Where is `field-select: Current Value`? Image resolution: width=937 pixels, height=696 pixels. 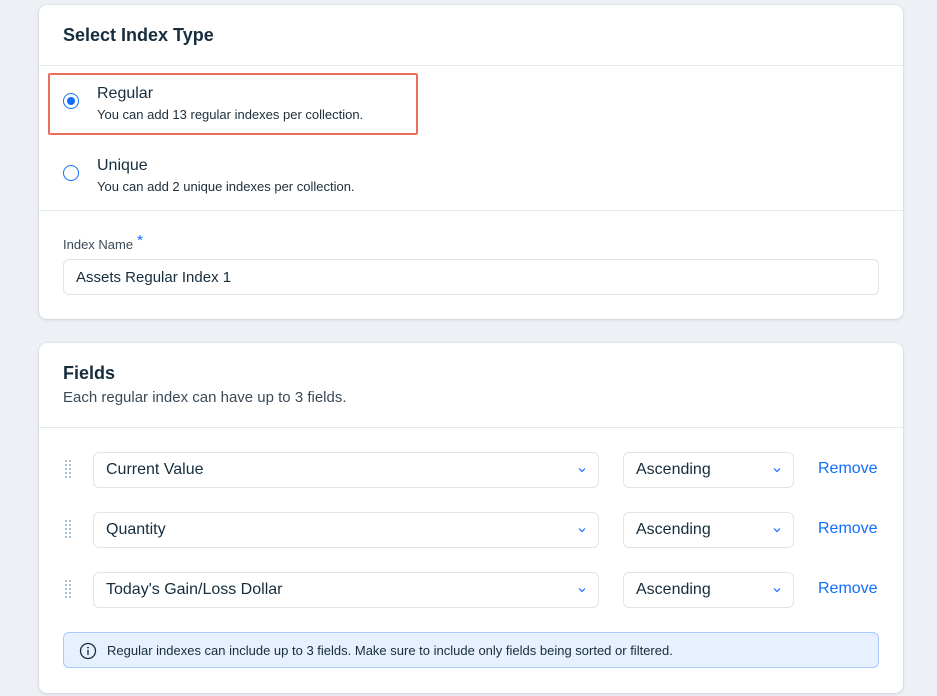 field-select: Current Value is located at coordinates (346, 470).